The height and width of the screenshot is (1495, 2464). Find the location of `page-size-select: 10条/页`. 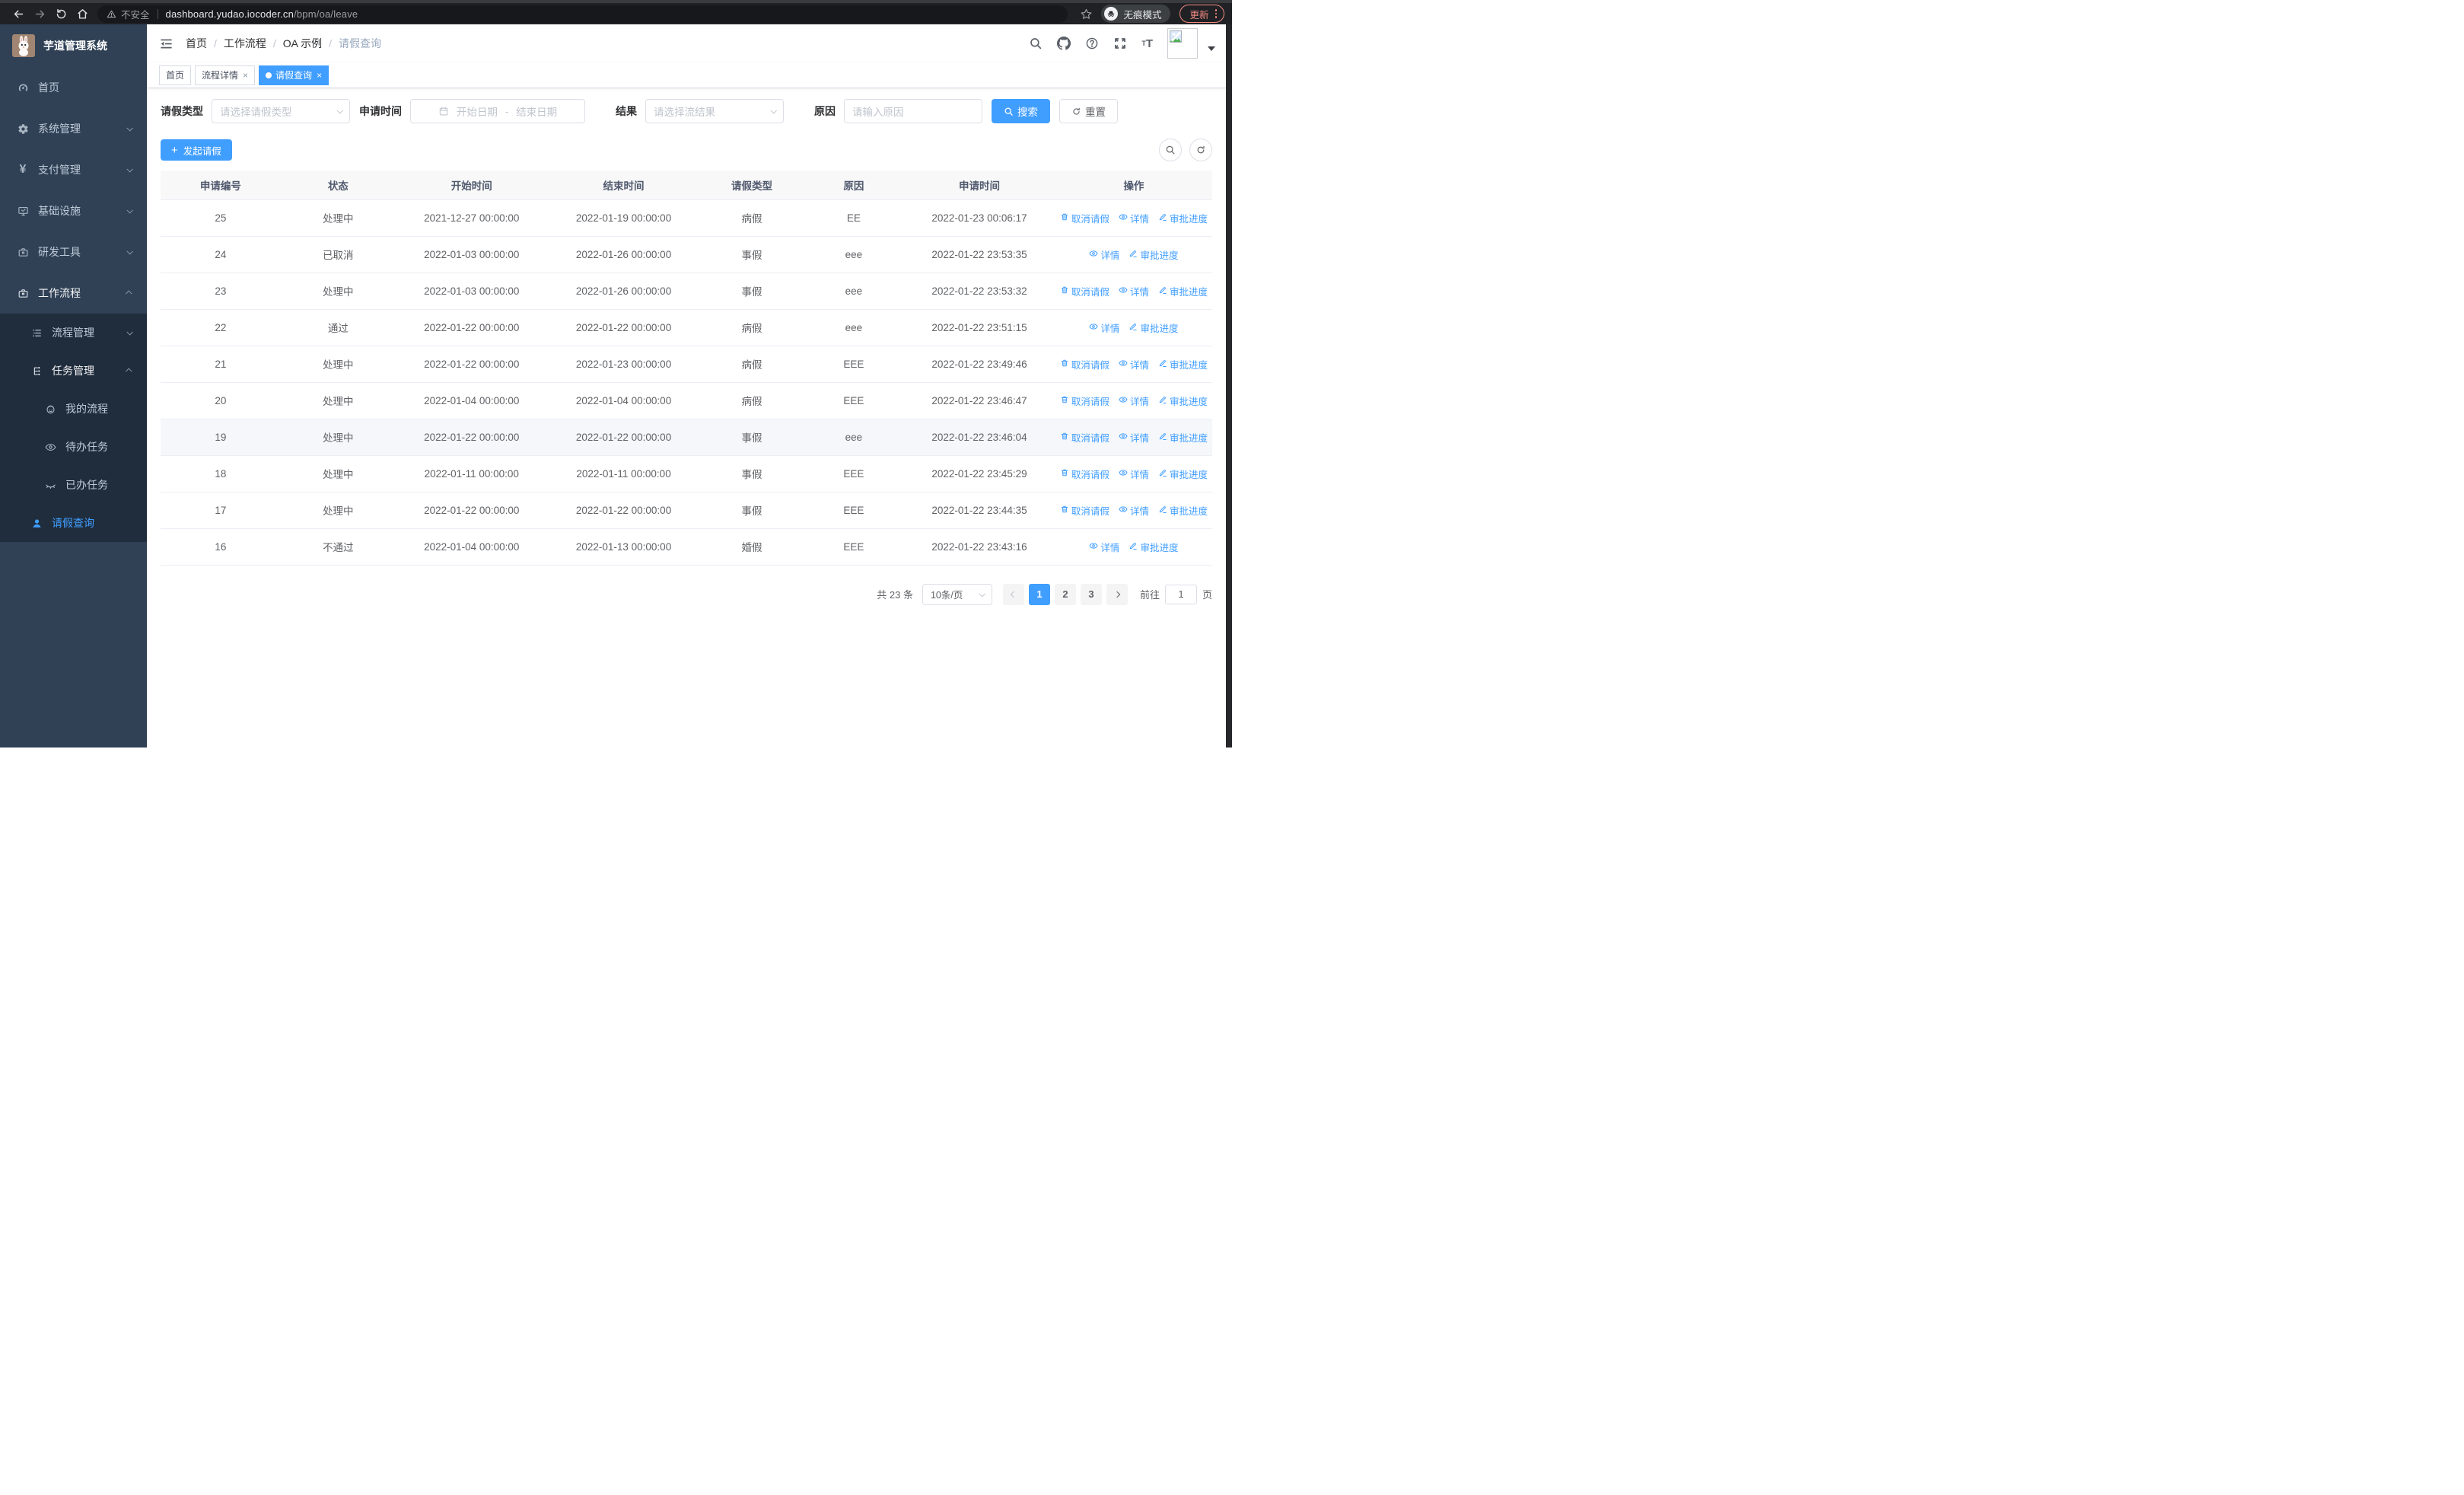

page-size-select: 10条/页 is located at coordinates (957, 594).